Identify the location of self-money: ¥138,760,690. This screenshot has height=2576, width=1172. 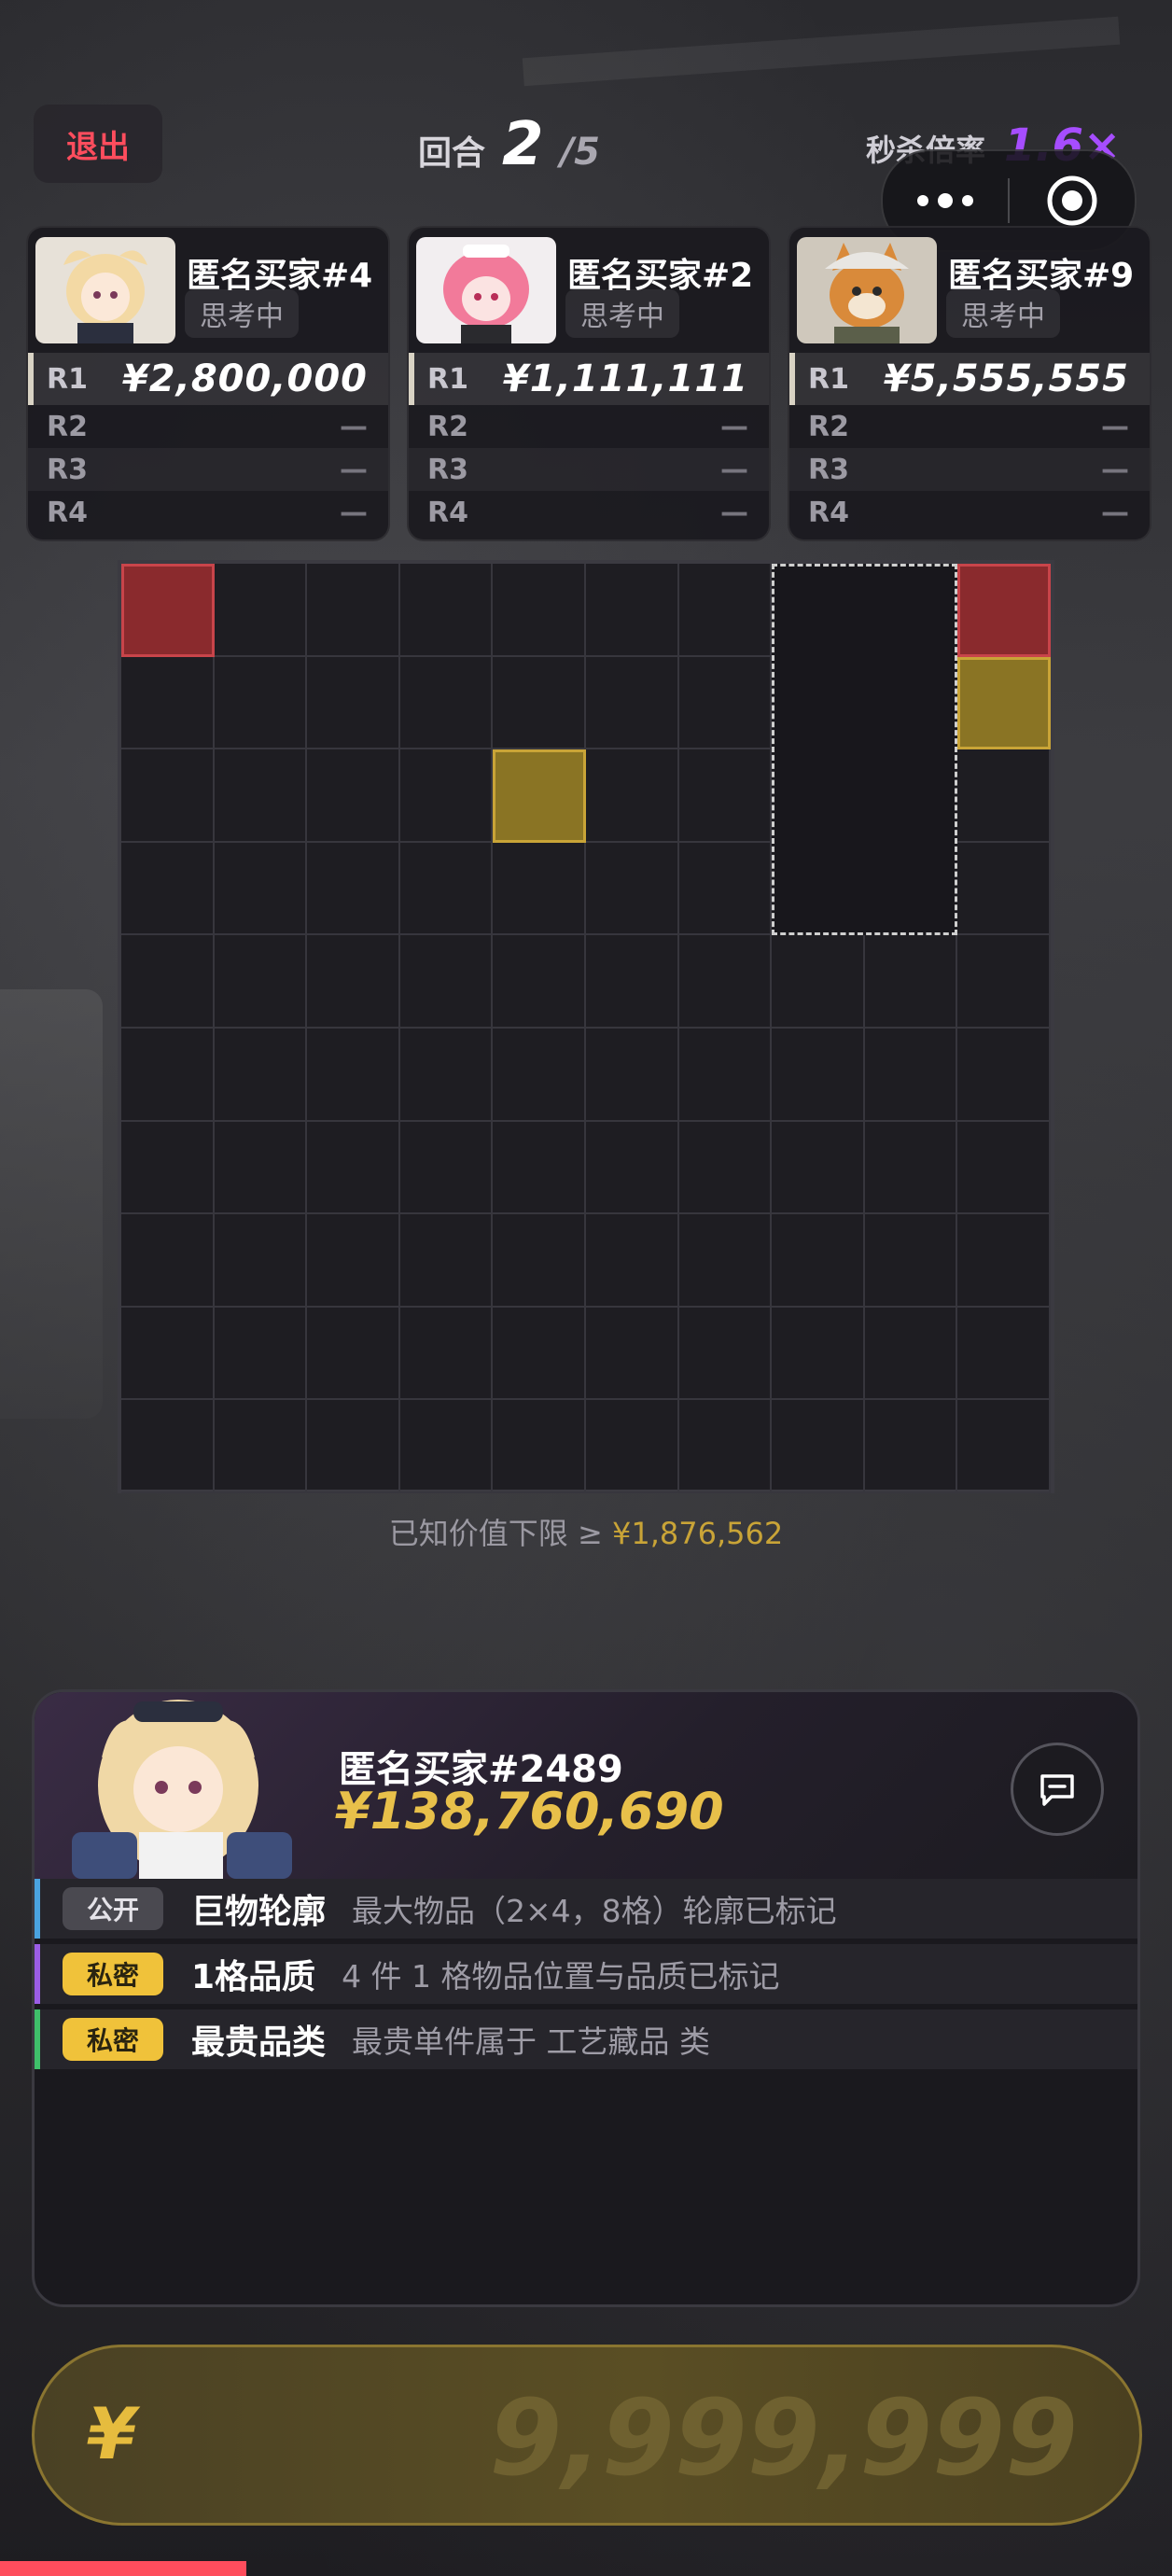
(529, 1811).